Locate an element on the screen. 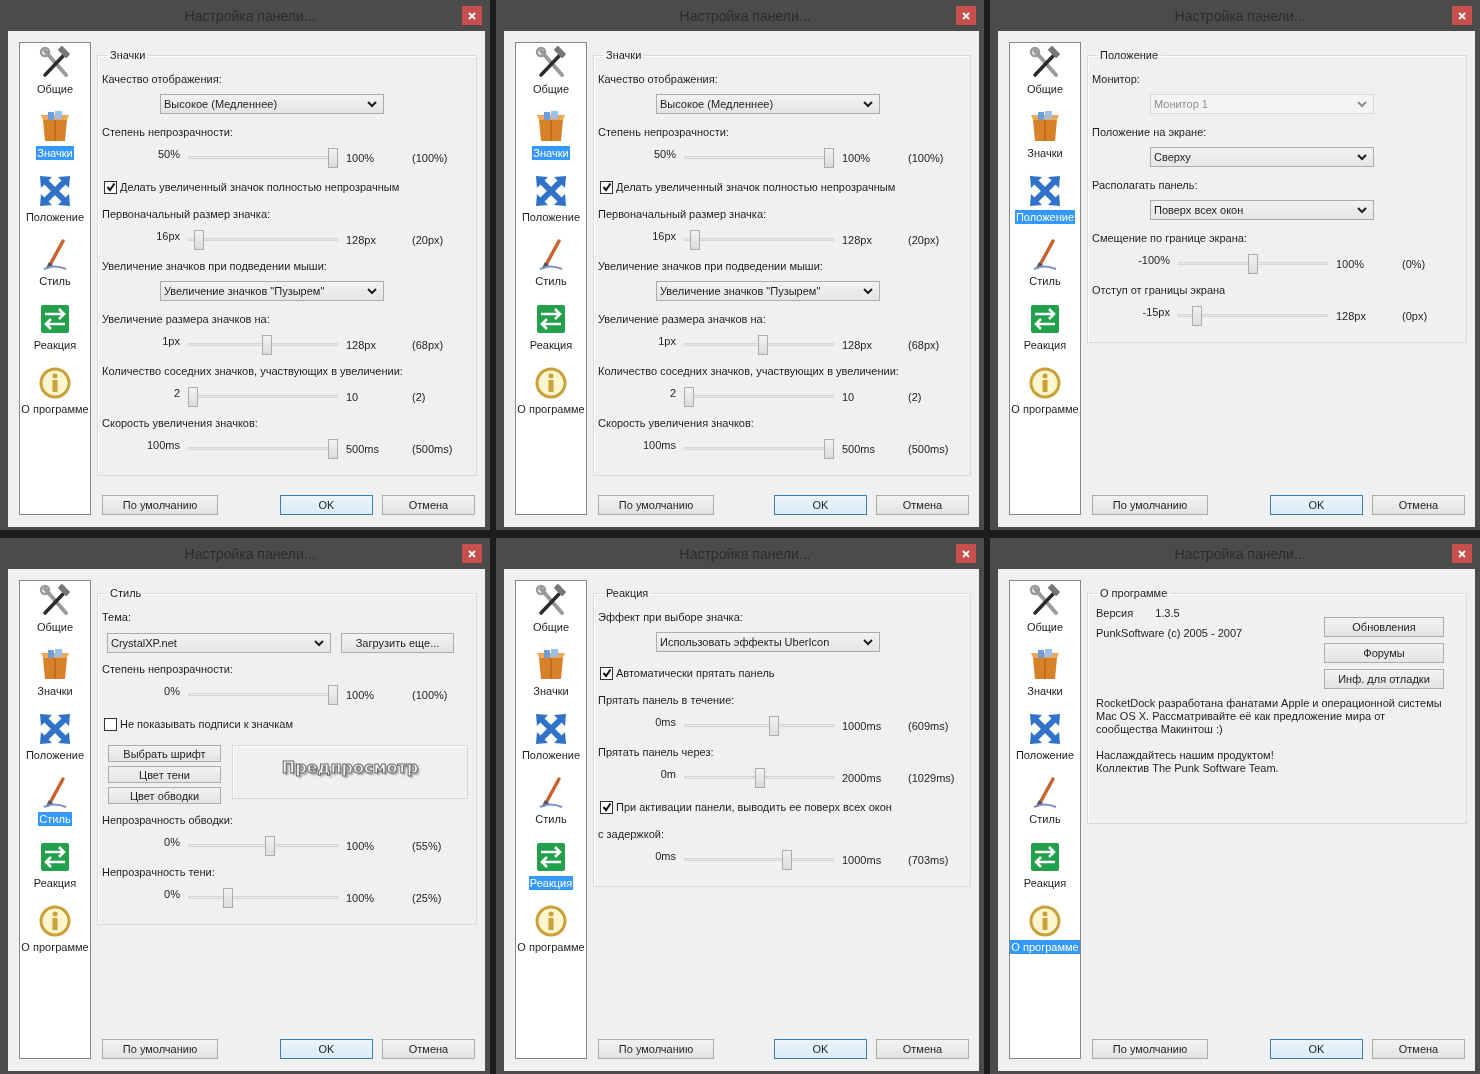 The height and width of the screenshot is (1074, 1480). dropdown: Увеличение значков "Пузырем" is located at coordinates (272, 291).